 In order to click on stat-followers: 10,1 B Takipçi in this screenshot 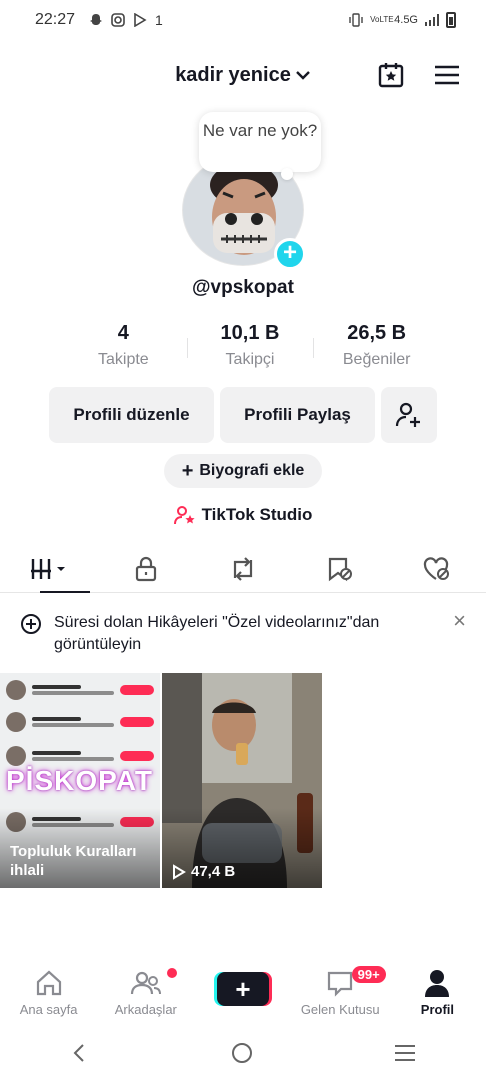, I will do `click(250, 345)`.